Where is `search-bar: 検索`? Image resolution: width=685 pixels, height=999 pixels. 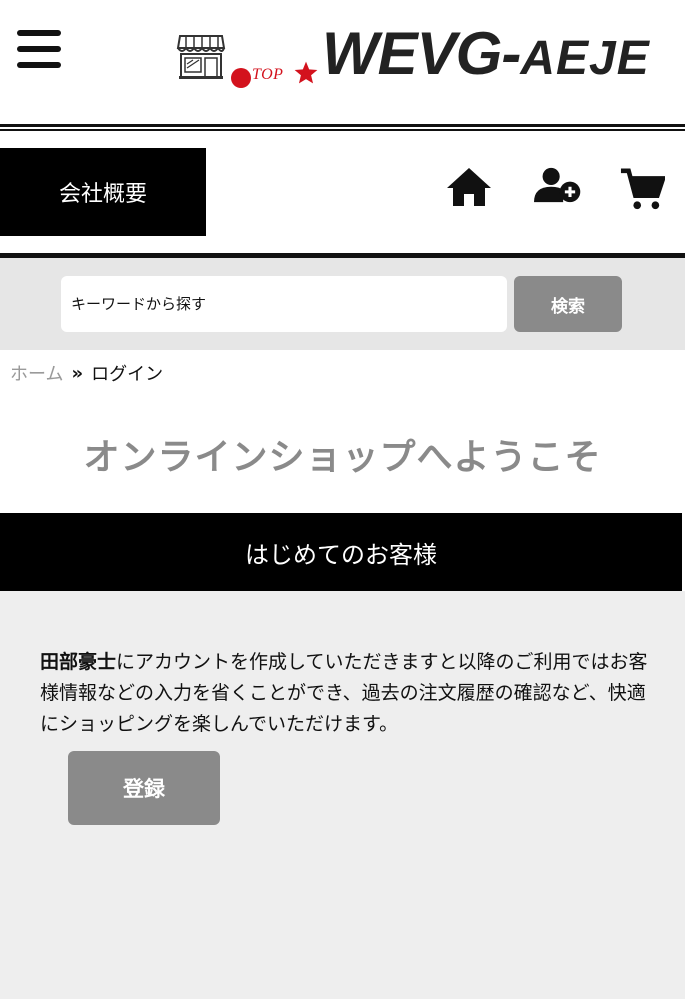 search-bar: 検索 is located at coordinates (342, 304).